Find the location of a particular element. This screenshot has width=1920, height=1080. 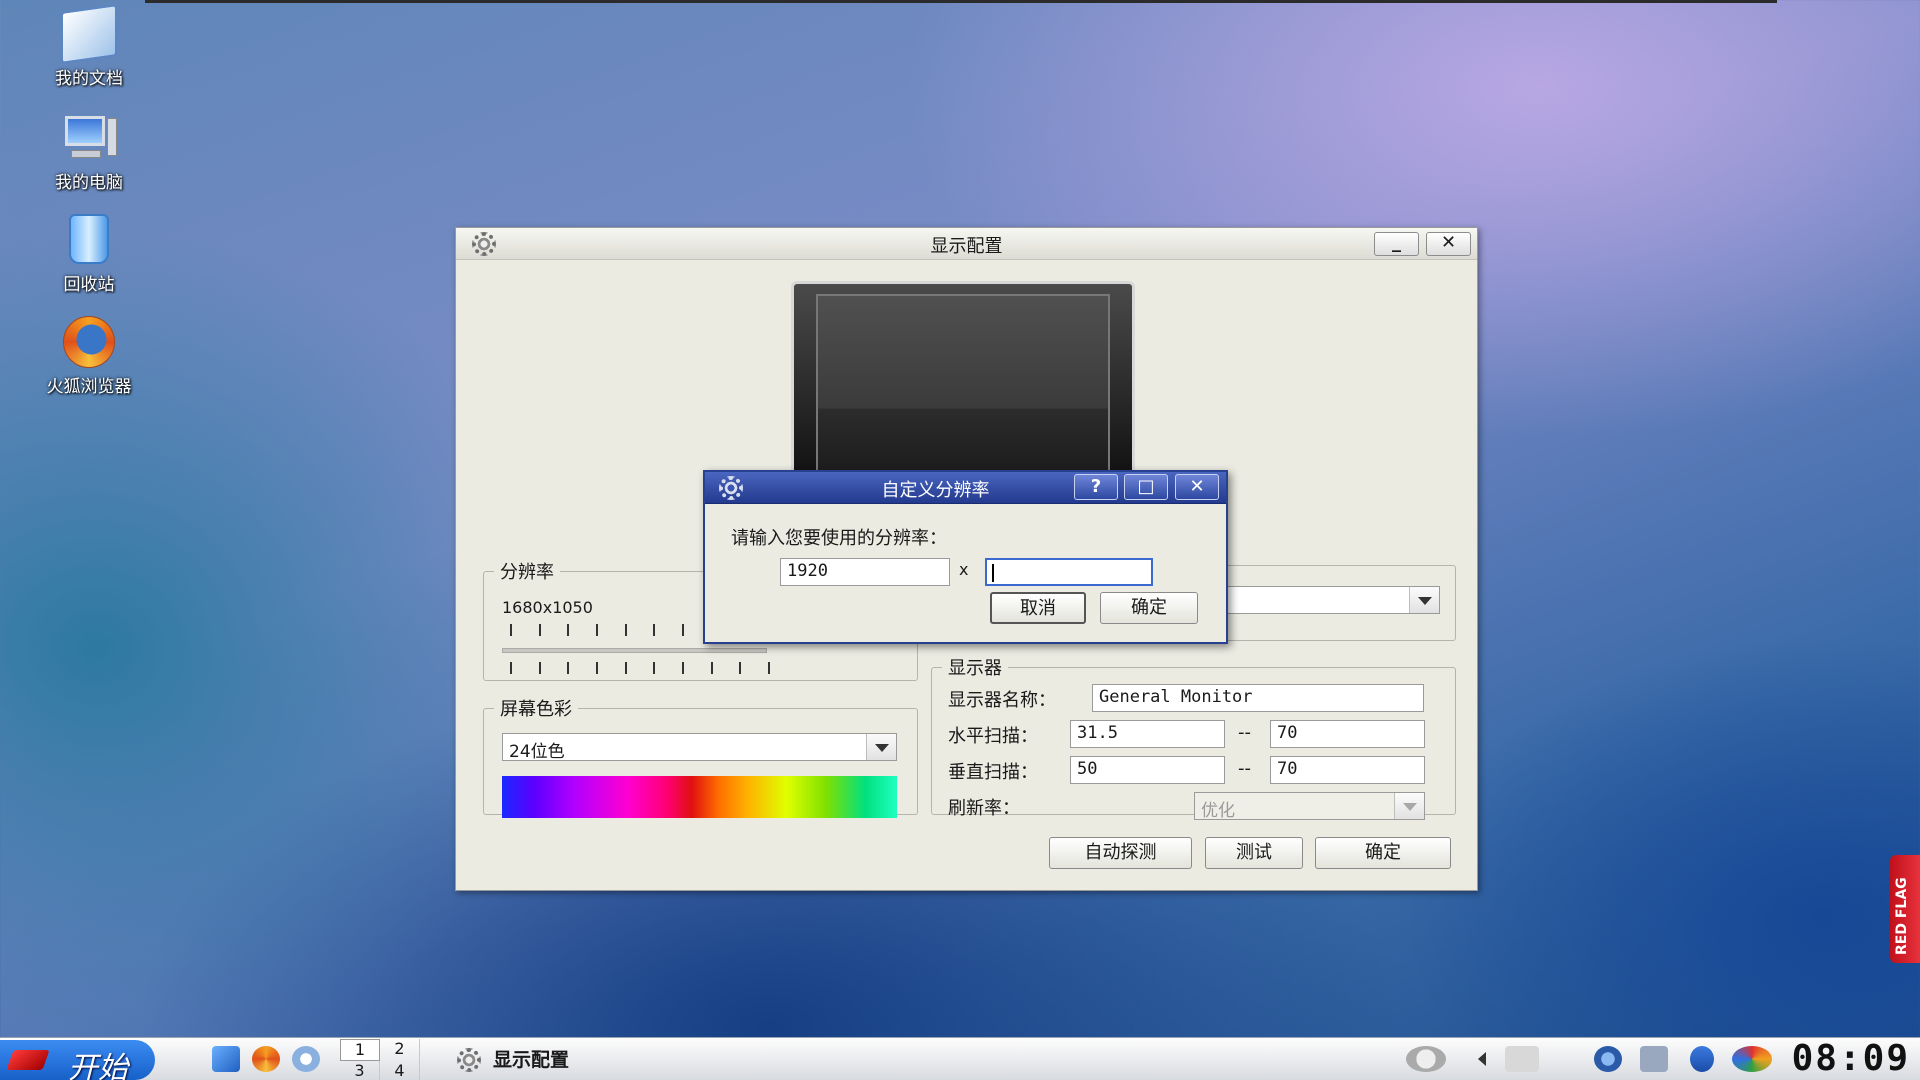

desktop-icon-label: 回收站 is located at coordinates (89, 285).